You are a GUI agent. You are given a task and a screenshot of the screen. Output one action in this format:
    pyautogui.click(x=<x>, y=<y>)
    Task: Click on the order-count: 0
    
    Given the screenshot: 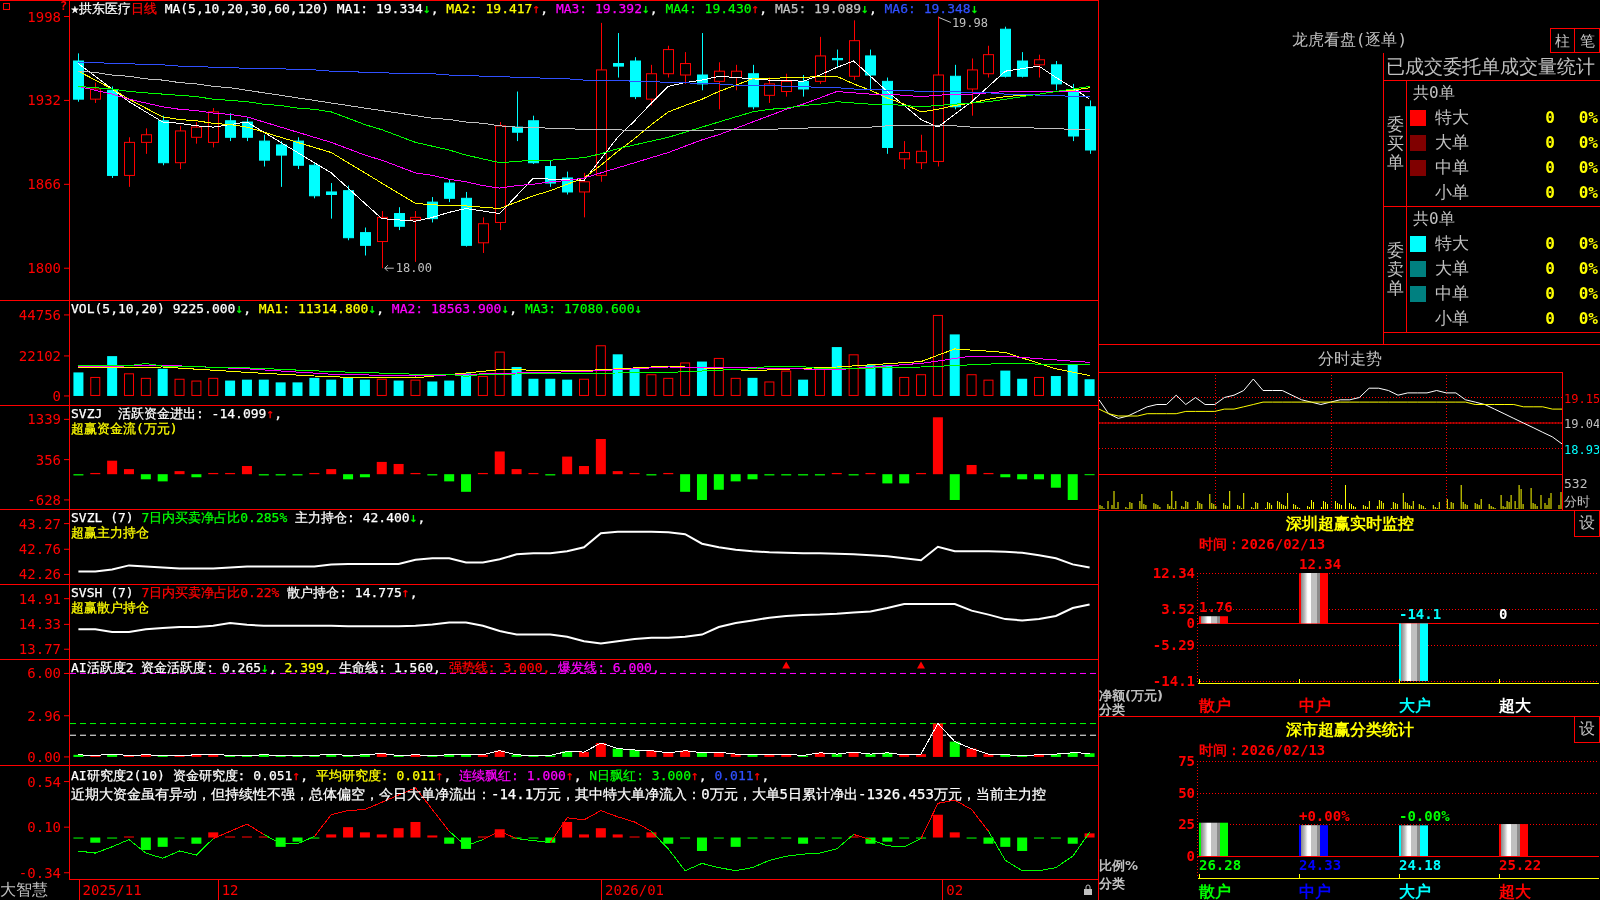 What is the action you would take?
    pyautogui.click(x=1549, y=167)
    